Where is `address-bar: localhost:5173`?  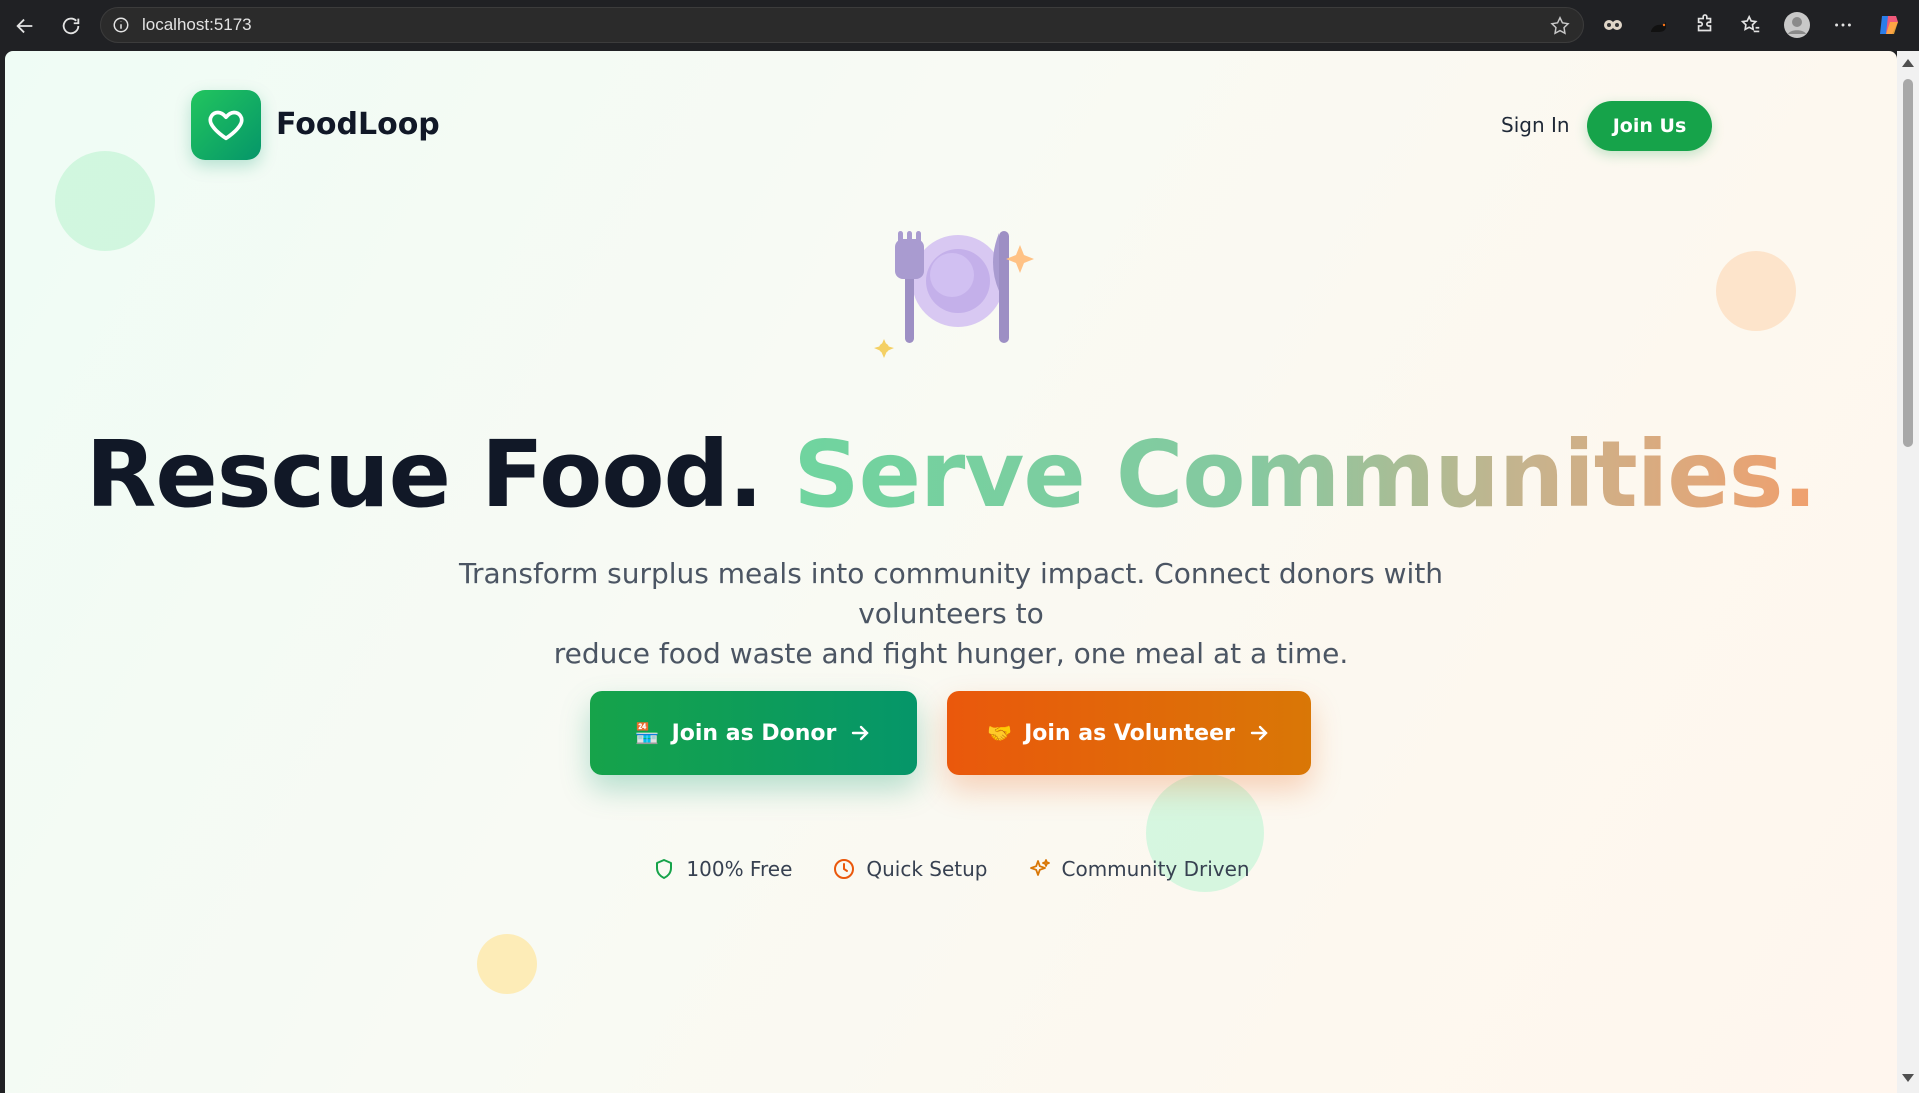 address-bar: localhost:5173 is located at coordinates (842, 25).